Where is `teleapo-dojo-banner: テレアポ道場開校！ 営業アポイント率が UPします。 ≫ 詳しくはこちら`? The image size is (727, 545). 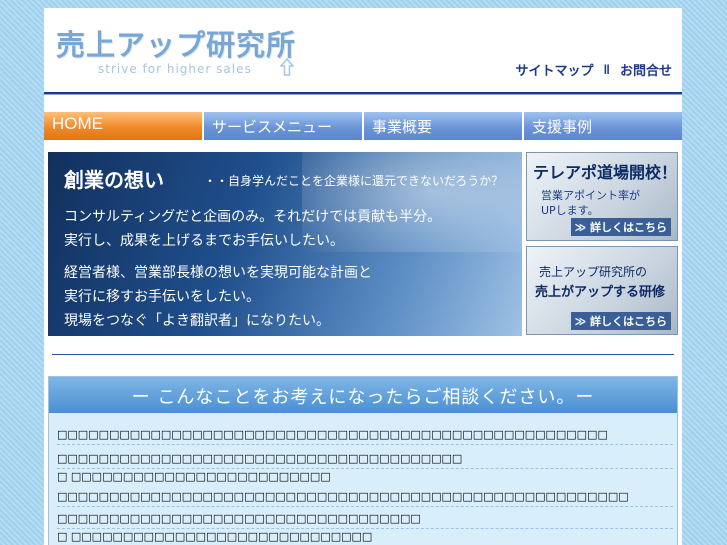 teleapo-dojo-banner: テレアポ道場開校！ 営業アポイント率が UPします。 ≫ 詳しくはこちら is located at coordinates (602, 196).